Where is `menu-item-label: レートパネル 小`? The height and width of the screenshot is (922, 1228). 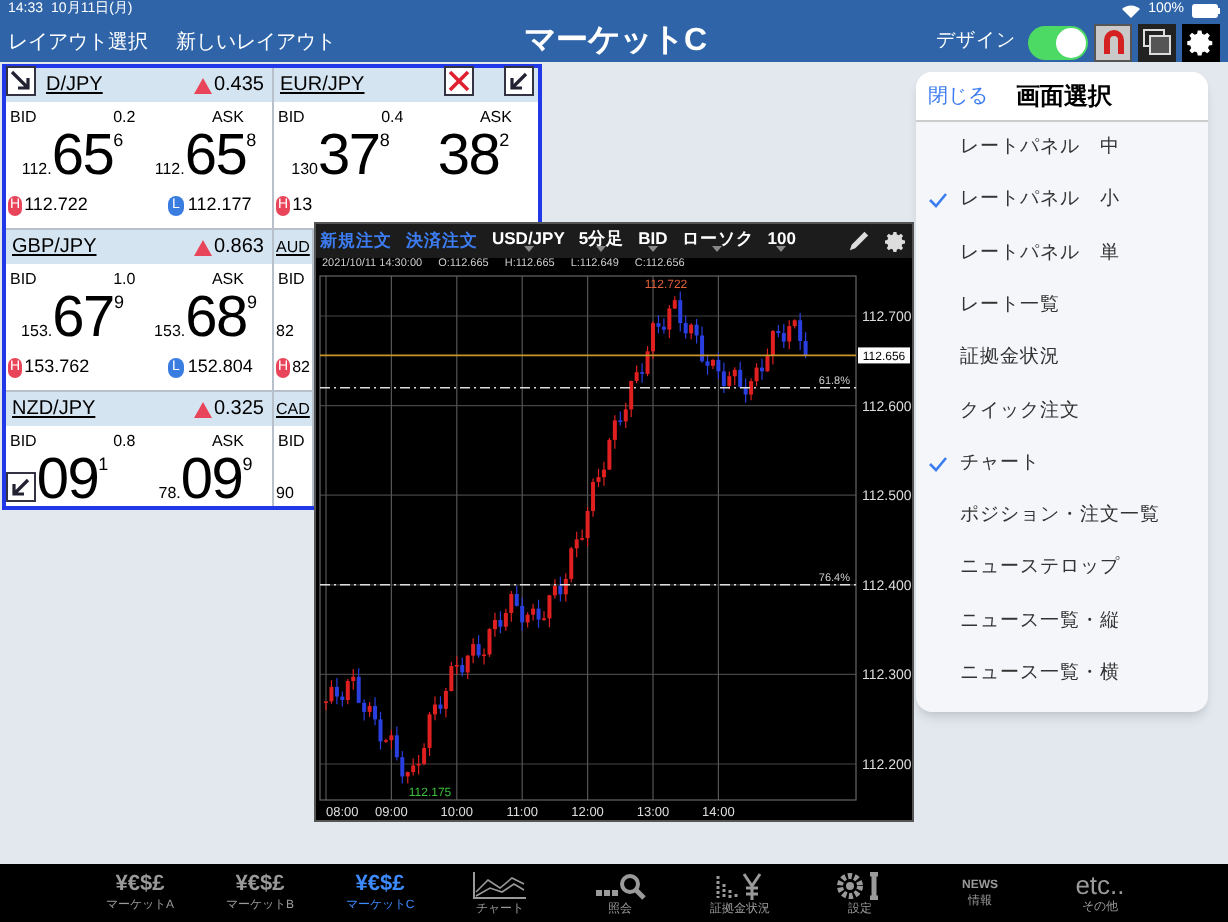 menu-item-label: レートパネル 小 is located at coordinates (1040, 200).